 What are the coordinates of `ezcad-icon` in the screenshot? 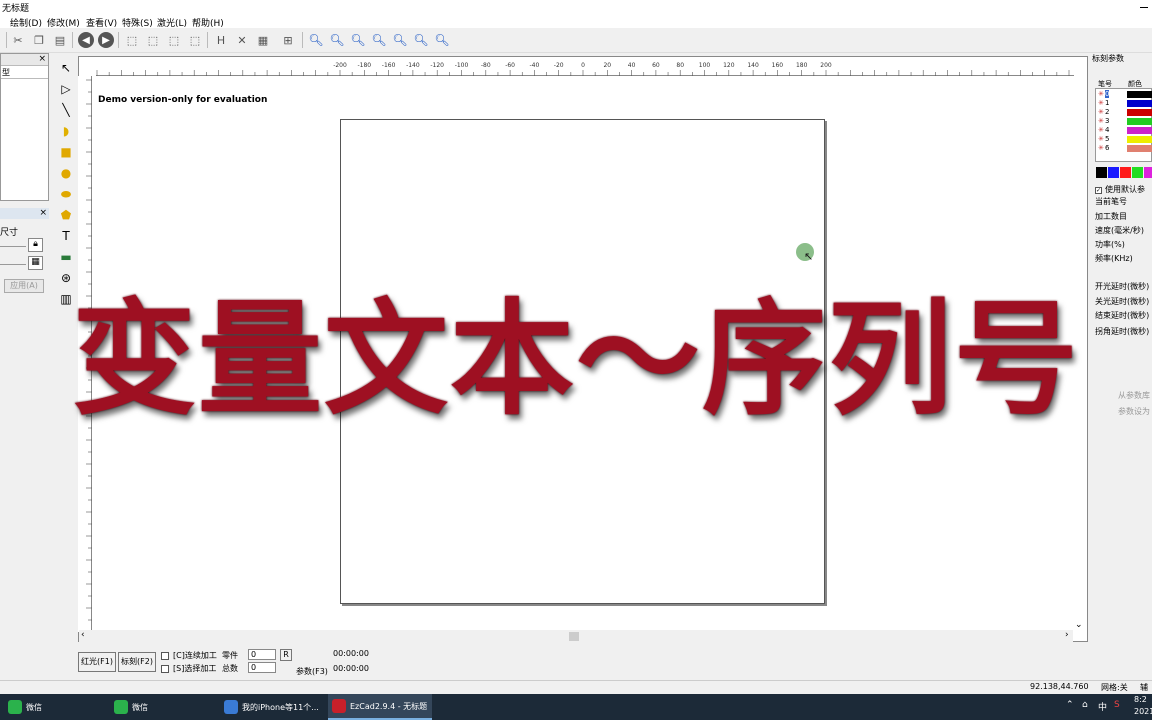 It's located at (339, 706).